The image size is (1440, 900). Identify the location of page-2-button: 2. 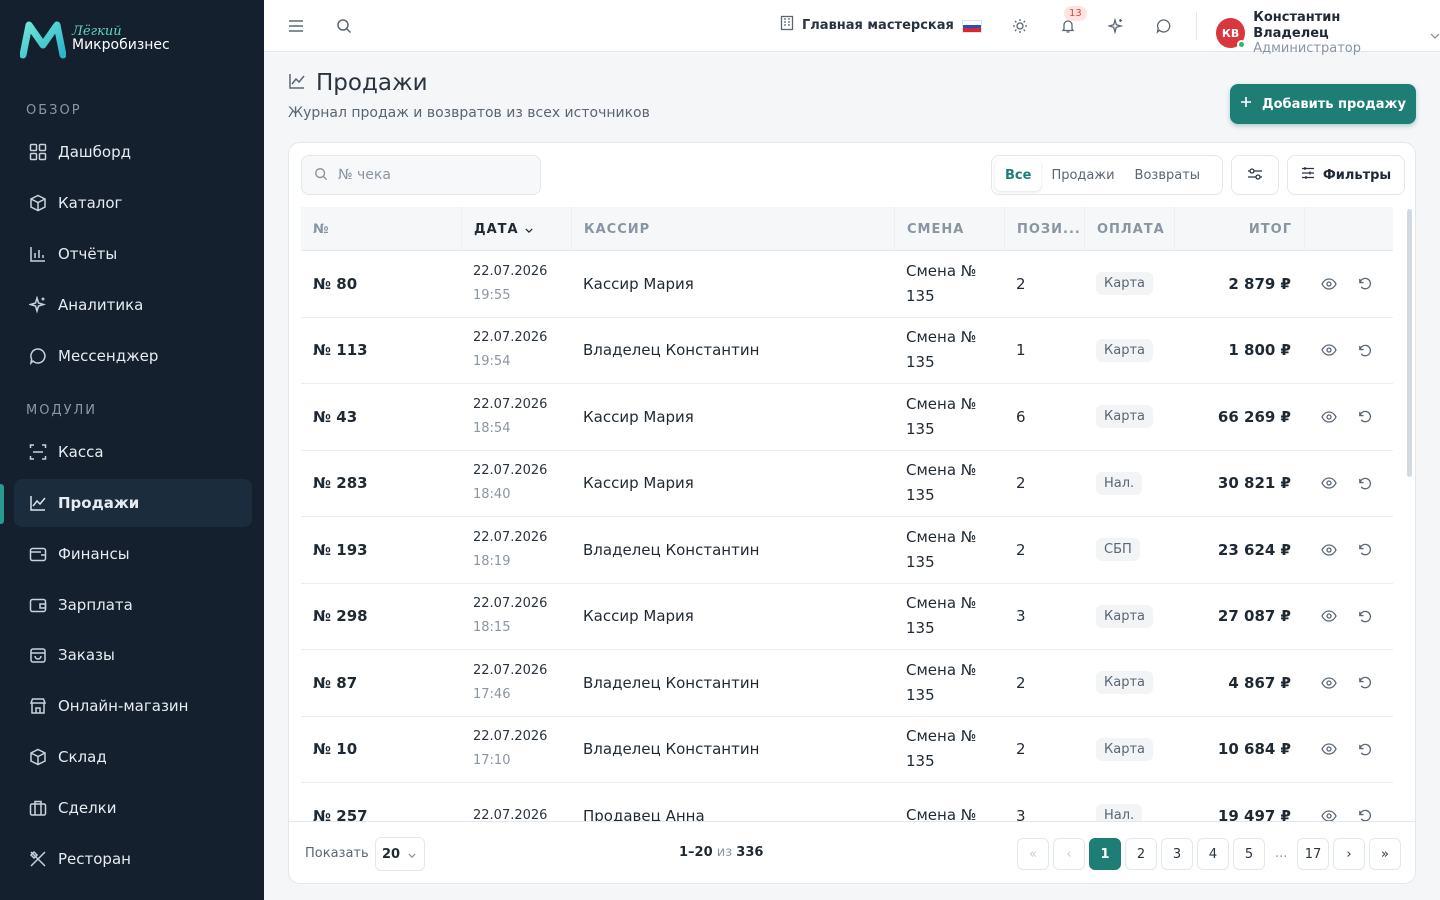
(1141, 854).